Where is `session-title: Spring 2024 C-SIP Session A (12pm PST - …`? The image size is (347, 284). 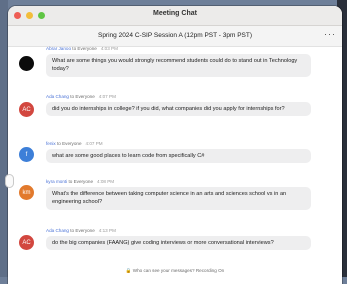 session-title: Spring 2024 C-SIP Session A (12pm PST - … is located at coordinates (175, 35).